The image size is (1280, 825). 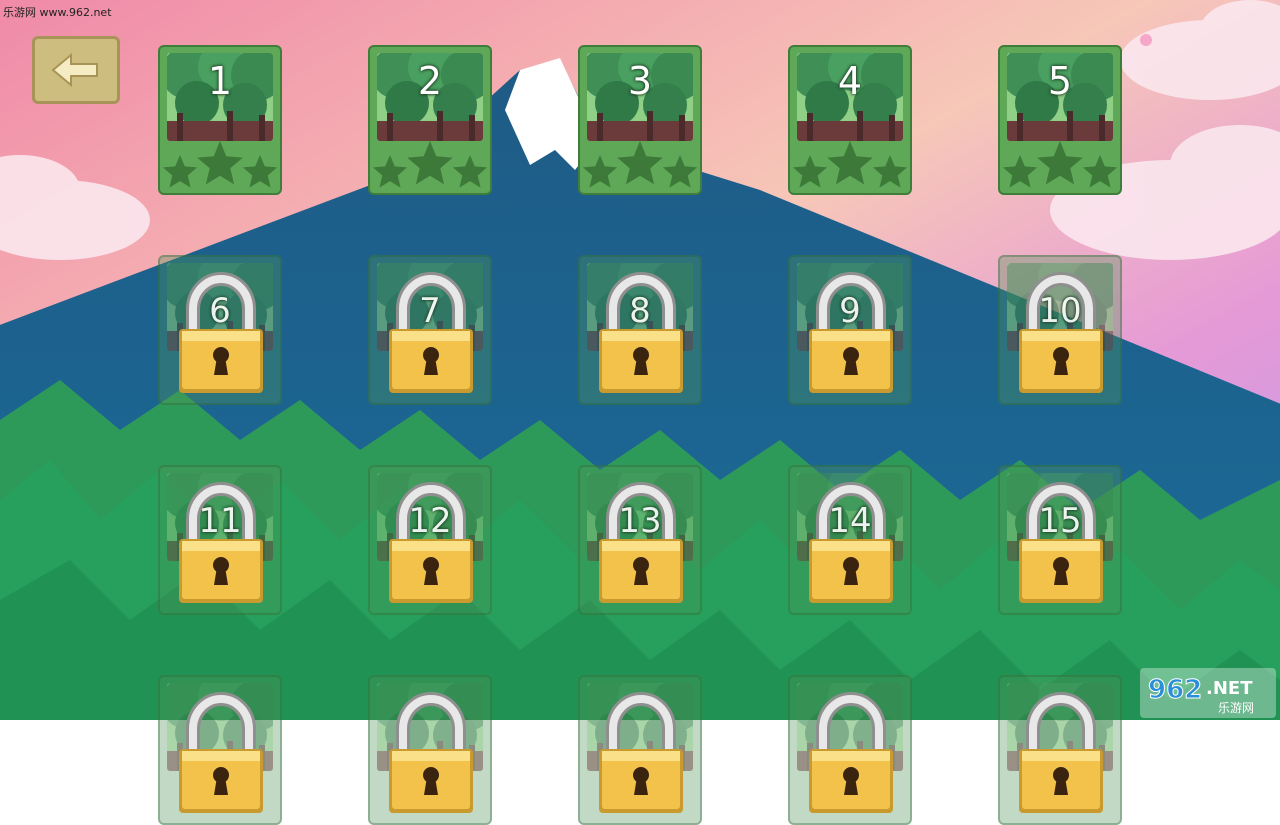 I want to click on level-card: 10, so click(x=1060, y=330).